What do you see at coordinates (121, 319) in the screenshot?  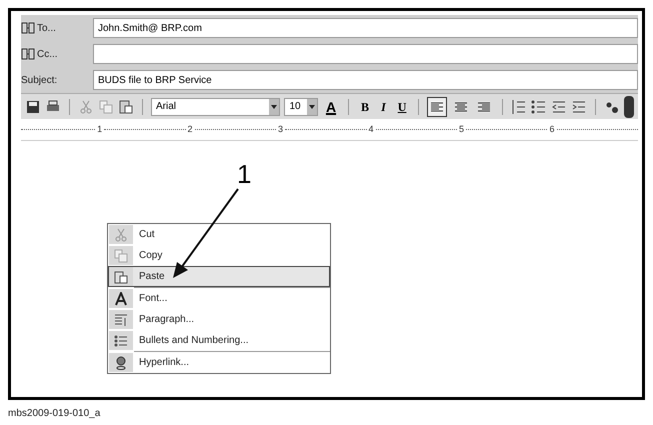 I see `paragraph-icon` at bounding box center [121, 319].